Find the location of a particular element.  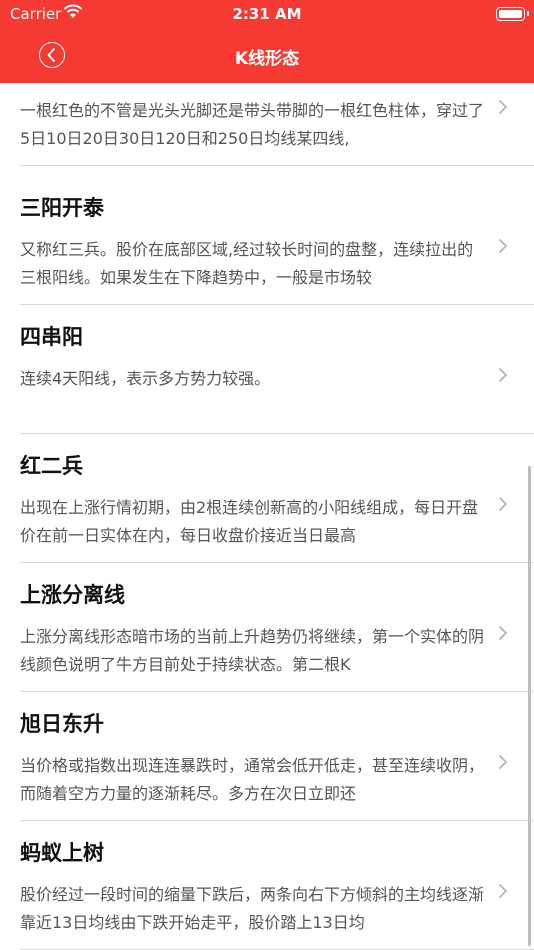

item-description: 连续4天阳线，表示多方势力较强。 is located at coordinates (145, 378).